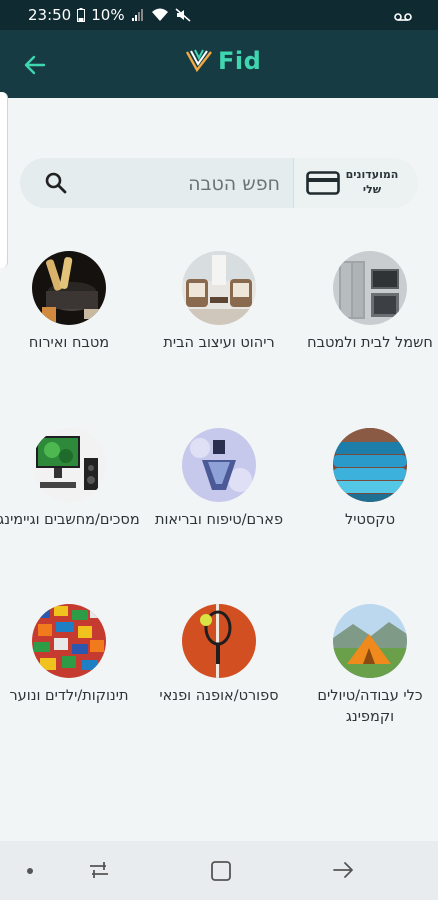 The width and height of the screenshot is (438, 900). I want to click on category-computers: מסכים/מחשבים וגיימינג, so click(72, 479).